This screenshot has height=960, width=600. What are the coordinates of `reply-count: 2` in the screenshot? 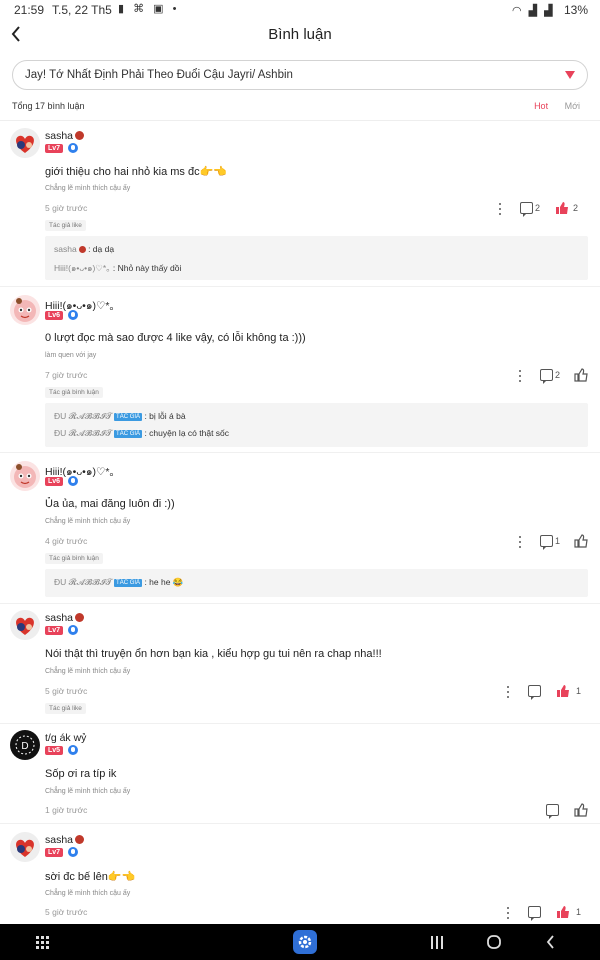 It's located at (538, 208).